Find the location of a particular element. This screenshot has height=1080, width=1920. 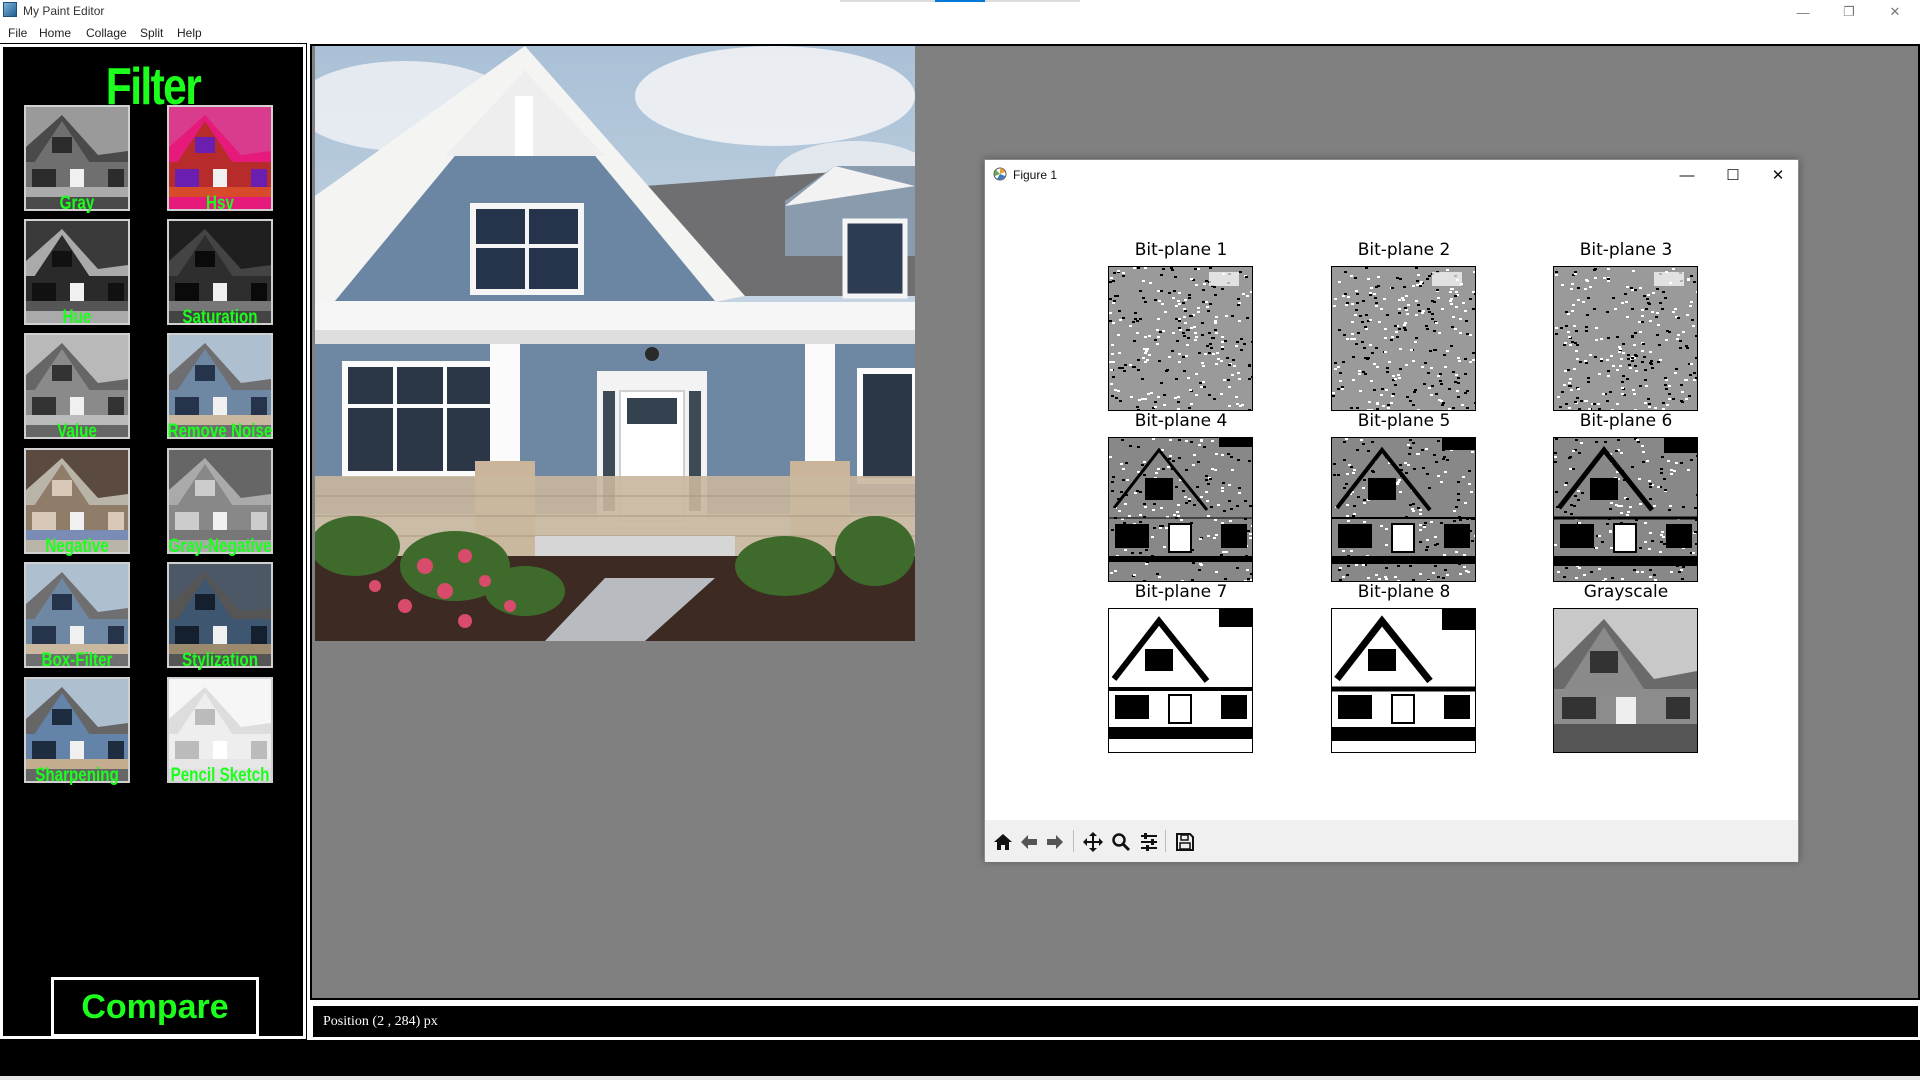

subplot-title: Bit-plane 1 is located at coordinates (1181, 250).